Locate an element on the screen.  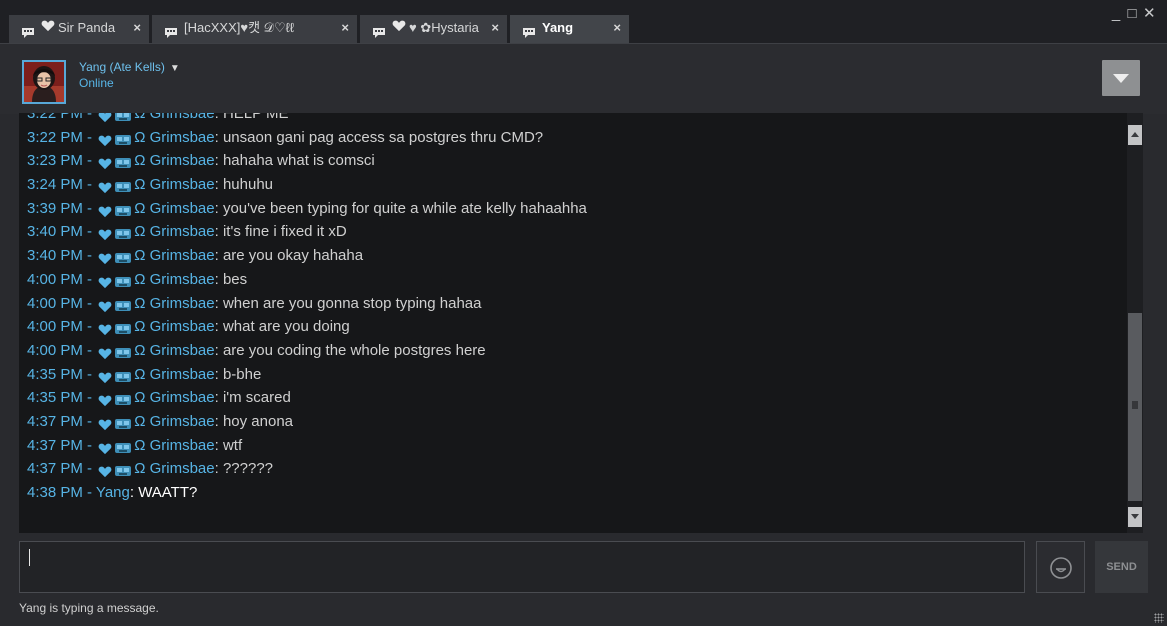
close-window-button: ✕ is located at coordinates (1151, 13).